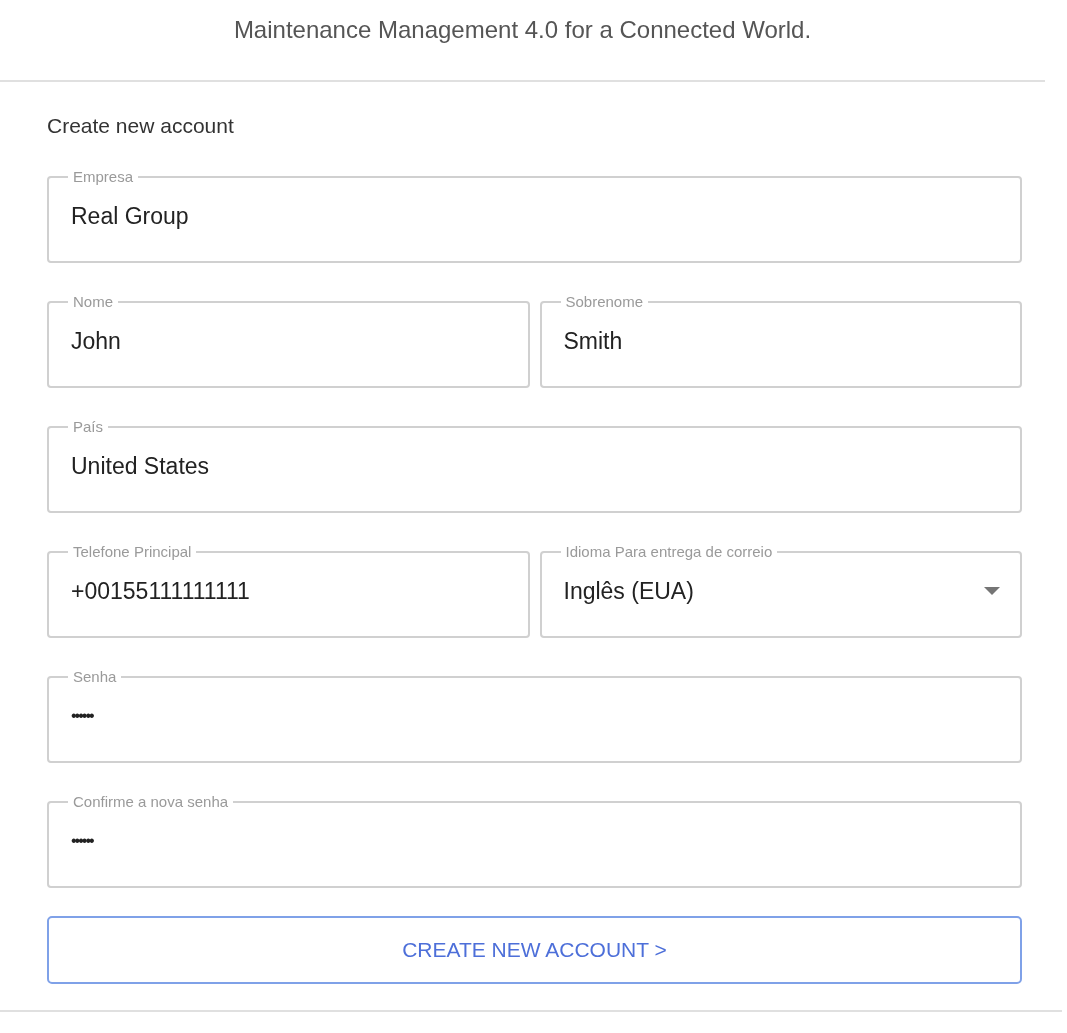  I want to click on text-field: País United States, so click(534, 465).